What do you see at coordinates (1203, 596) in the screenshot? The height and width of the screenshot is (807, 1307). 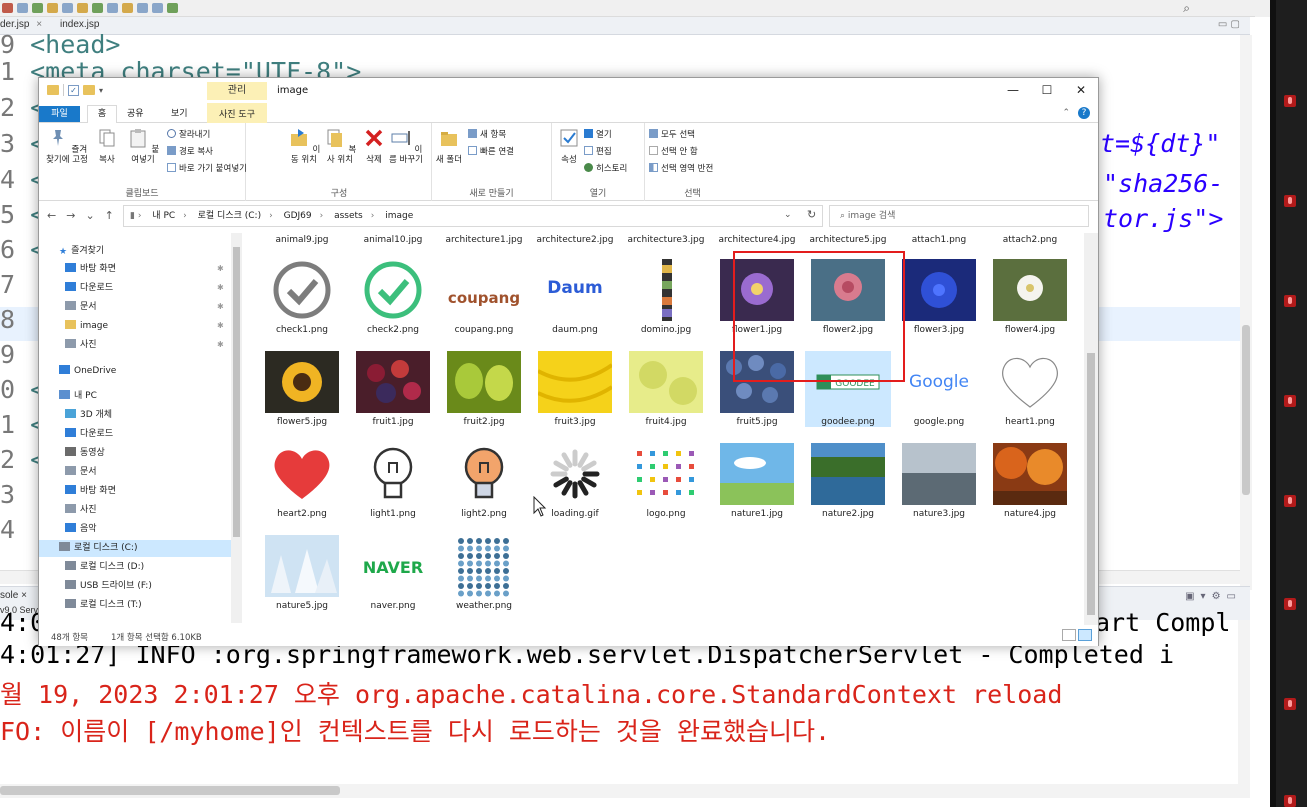 I see `open-console-icon: ▾` at bounding box center [1203, 596].